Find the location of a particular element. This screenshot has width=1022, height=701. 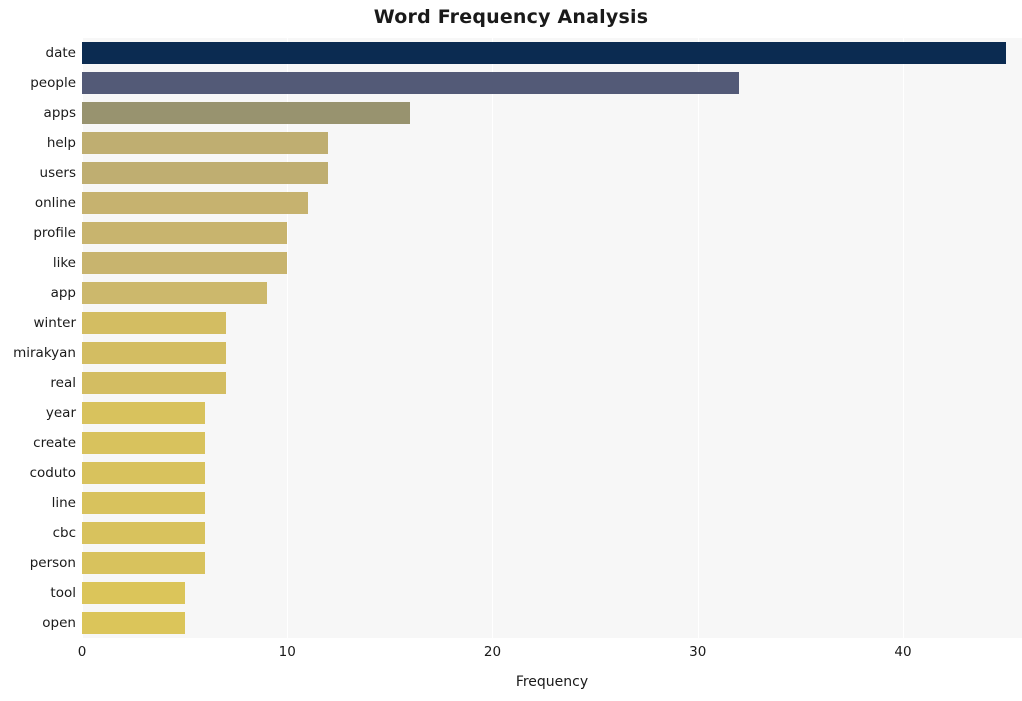

y-axis-tick-label: real is located at coordinates (63, 383).